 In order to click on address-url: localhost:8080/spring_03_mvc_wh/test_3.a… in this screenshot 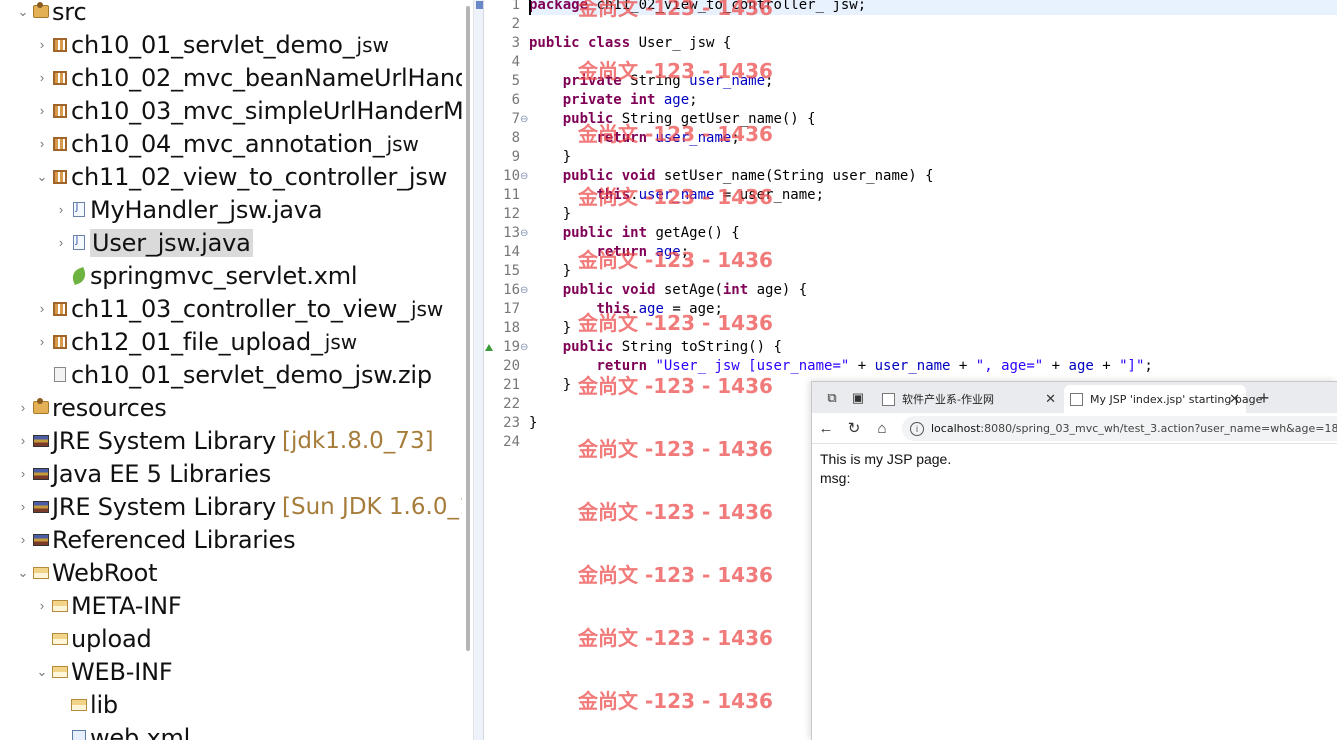, I will do `click(1134, 428)`.